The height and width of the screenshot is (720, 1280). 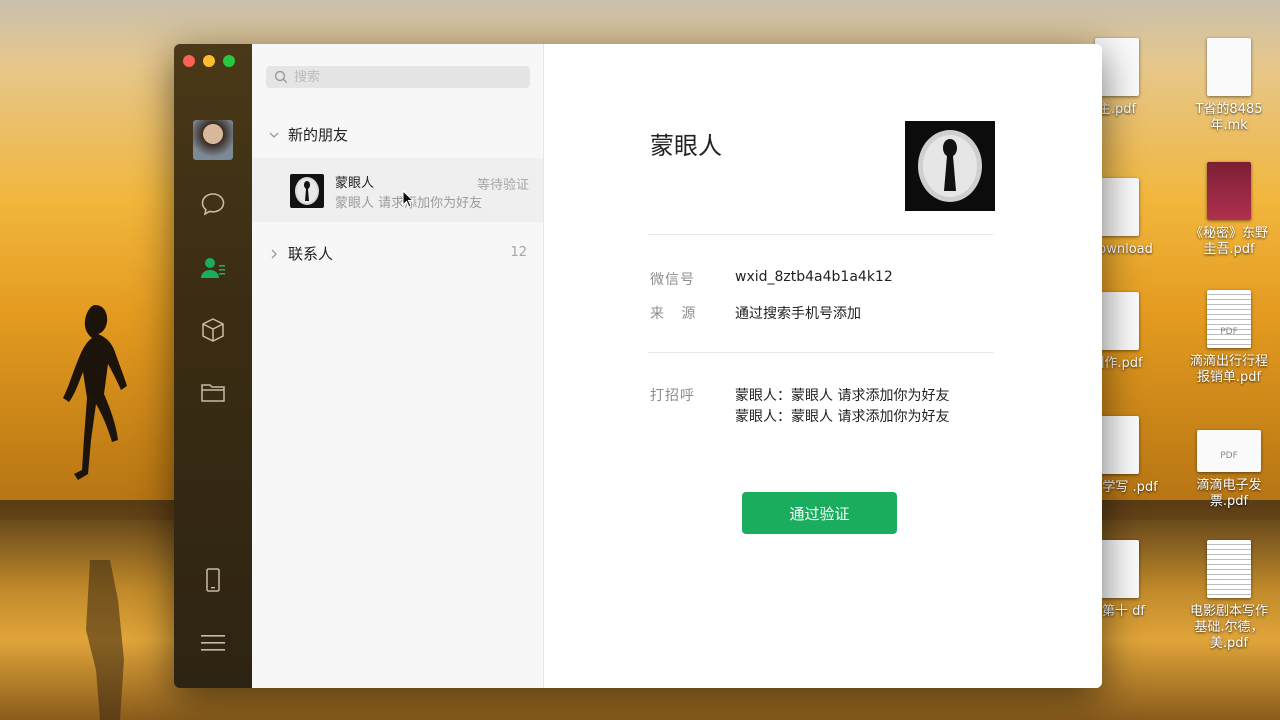 I want to click on contacts-section: 联系人, so click(x=300, y=253).